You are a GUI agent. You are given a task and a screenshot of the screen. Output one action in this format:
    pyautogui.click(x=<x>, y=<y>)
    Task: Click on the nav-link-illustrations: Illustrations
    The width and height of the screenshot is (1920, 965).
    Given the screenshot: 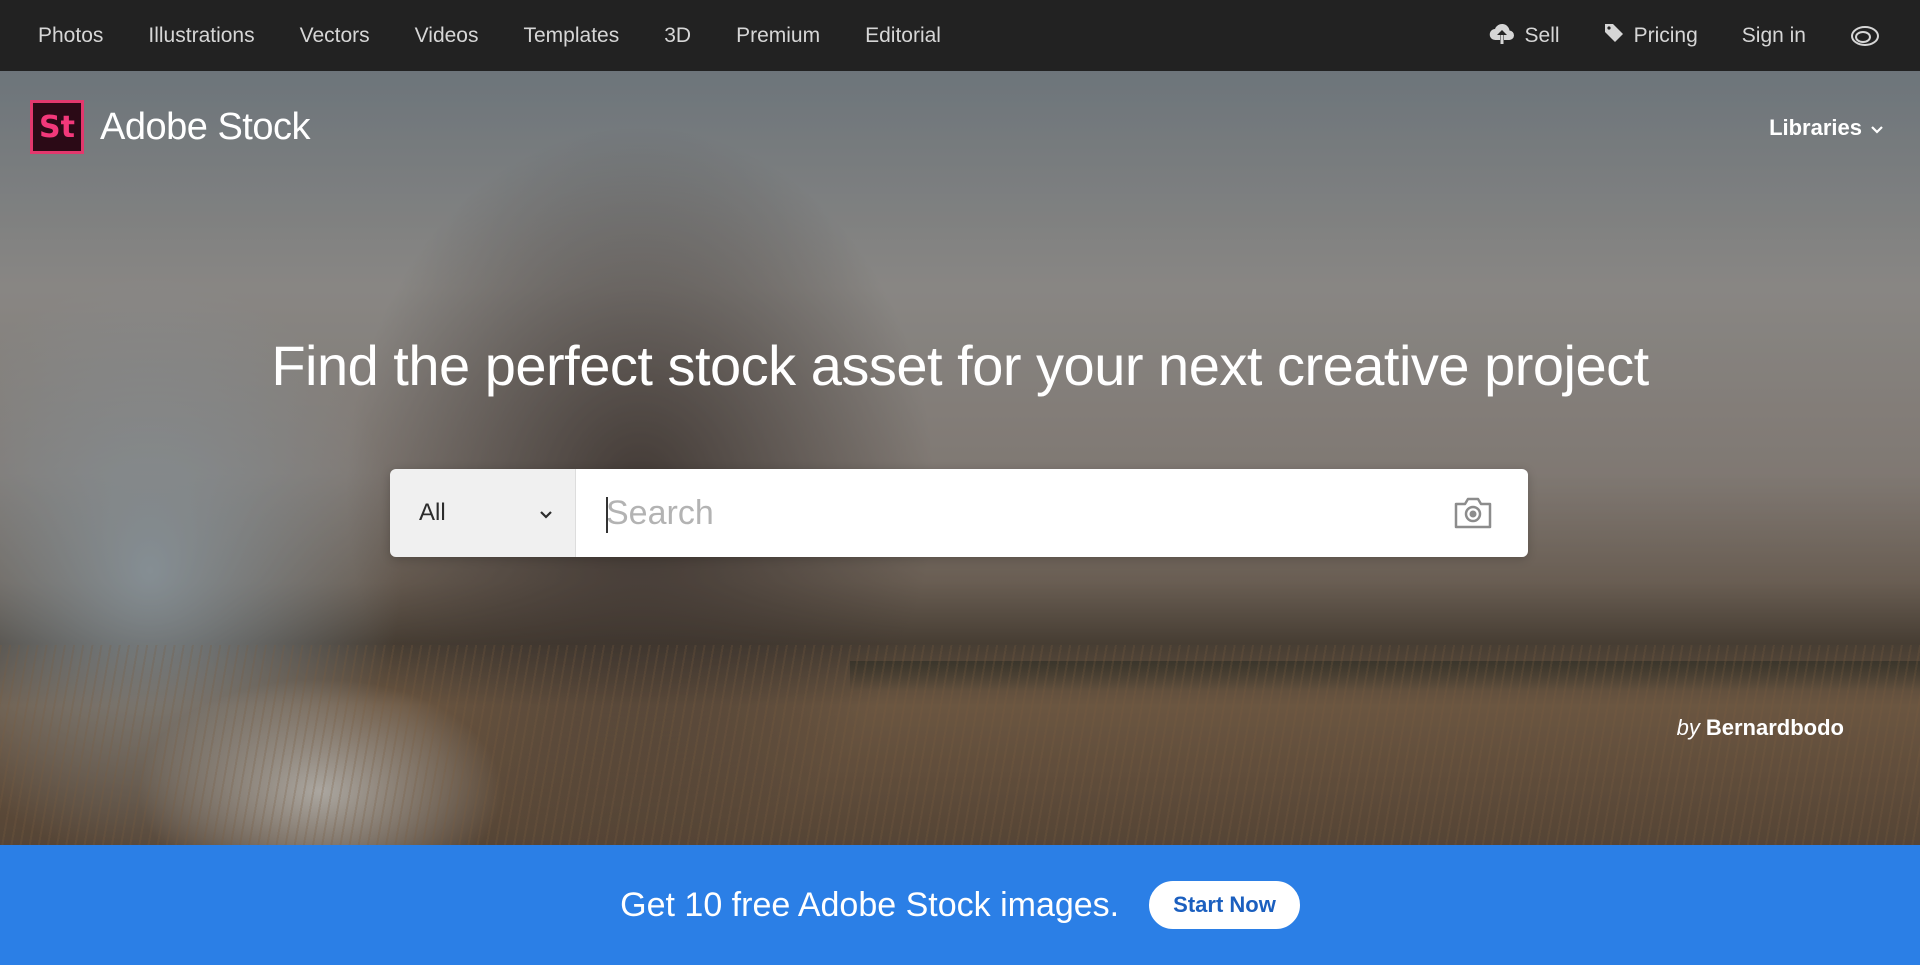 What is the action you would take?
    pyautogui.click(x=201, y=36)
    